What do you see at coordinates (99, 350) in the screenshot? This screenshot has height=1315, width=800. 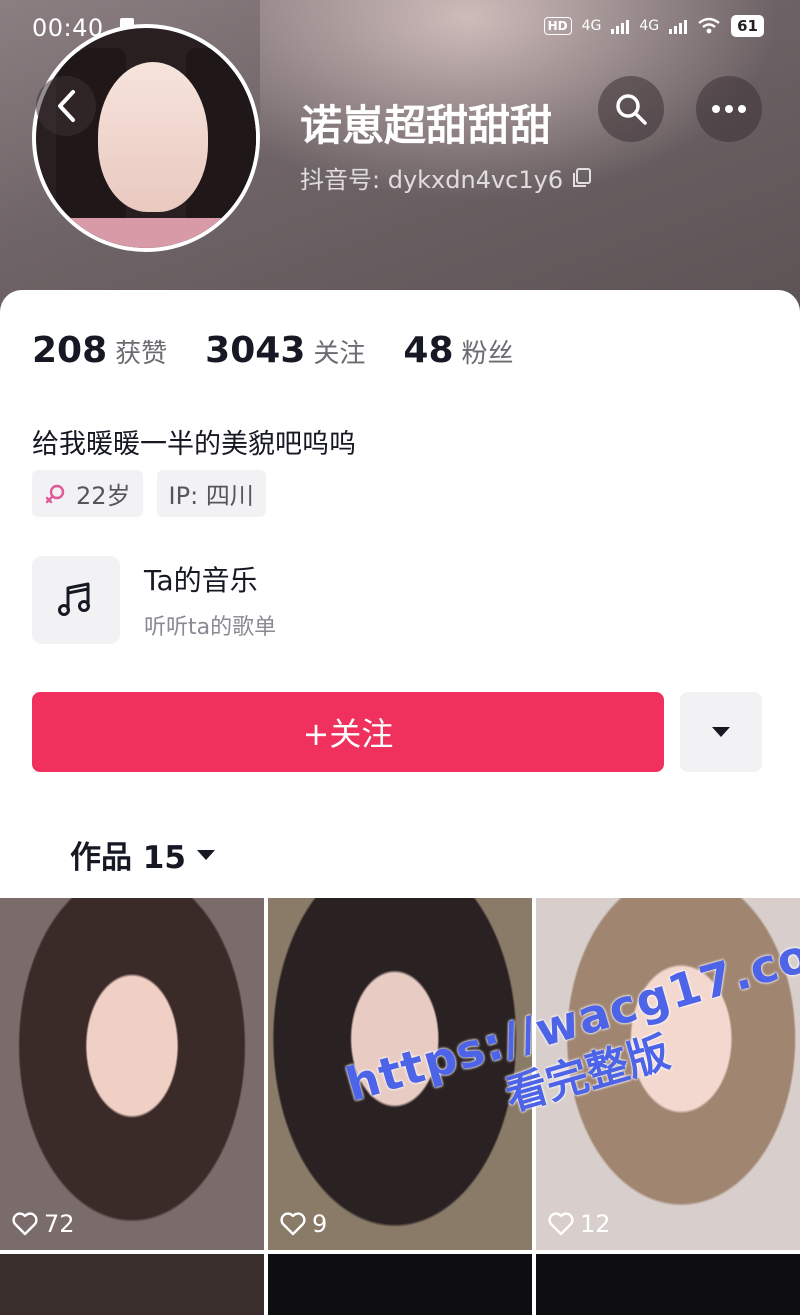 I see `stat-likes: 208 获赞` at bounding box center [99, 350].